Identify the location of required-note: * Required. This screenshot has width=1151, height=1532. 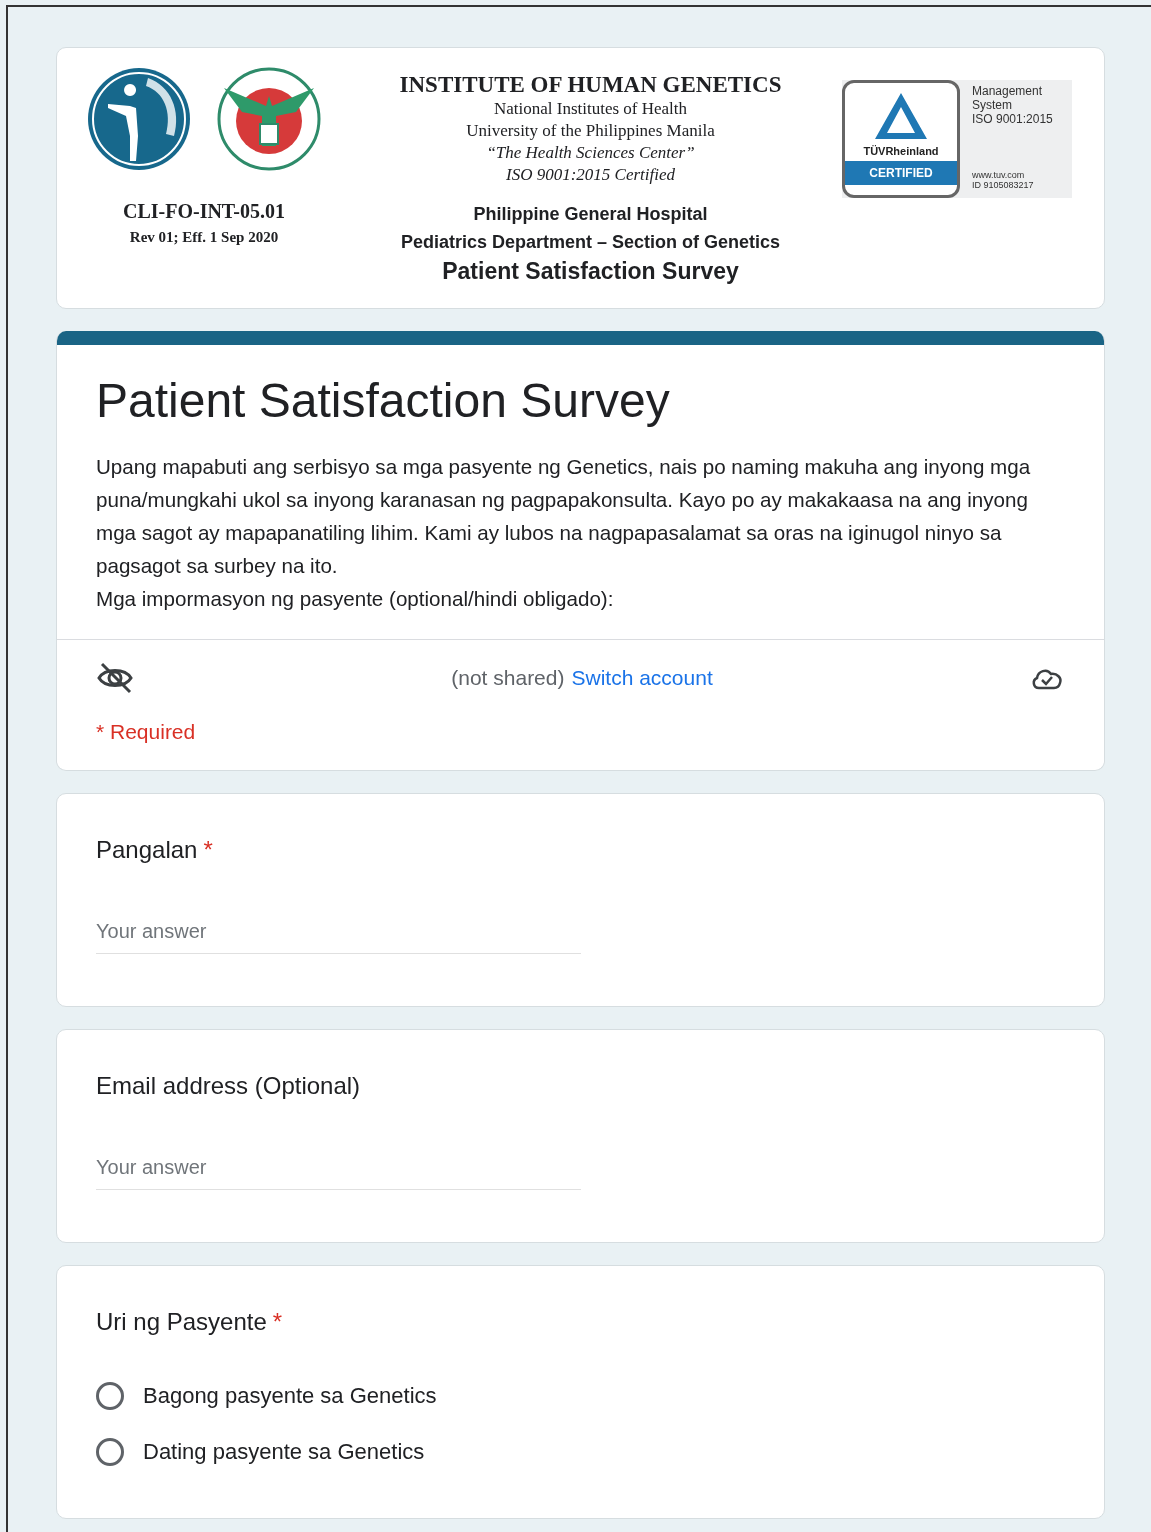
(146, 732).